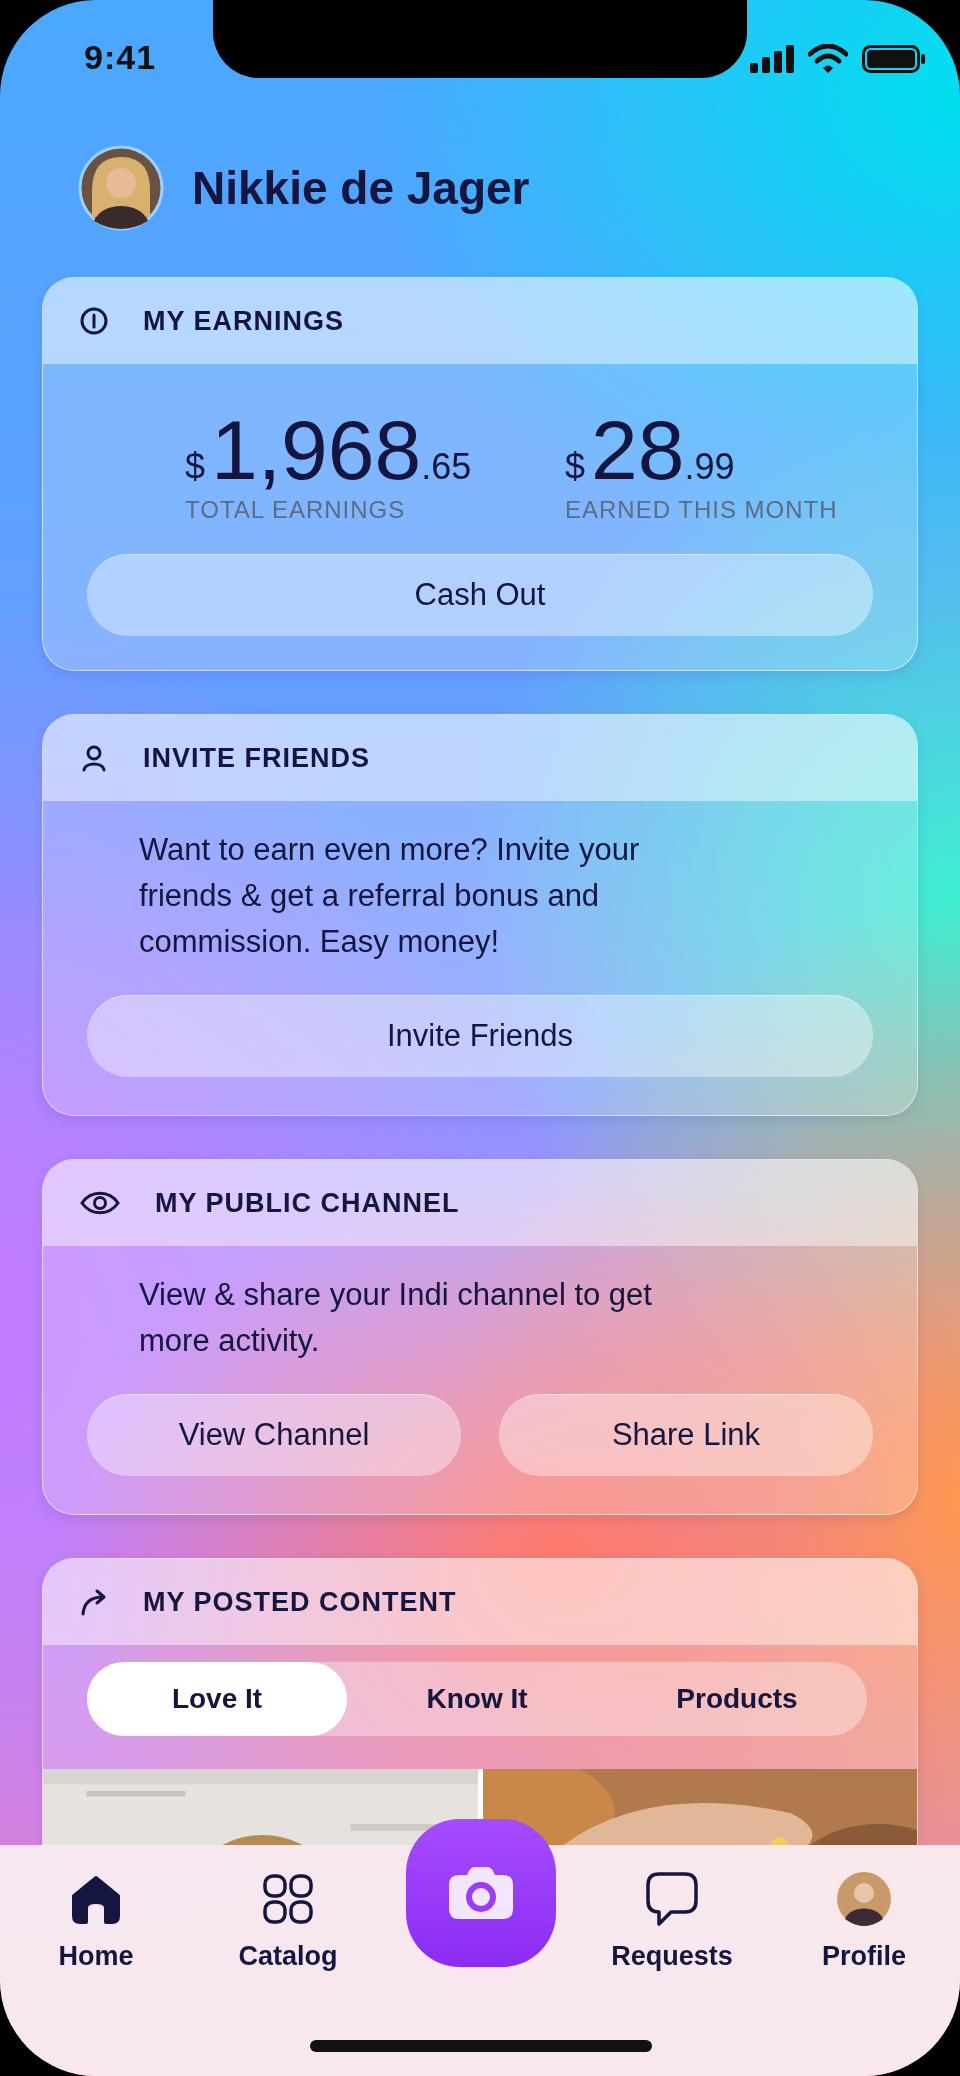  Describe the element at coordinates (96, 1921) in the screenshot. I see `nav-tab: Home` at that location.